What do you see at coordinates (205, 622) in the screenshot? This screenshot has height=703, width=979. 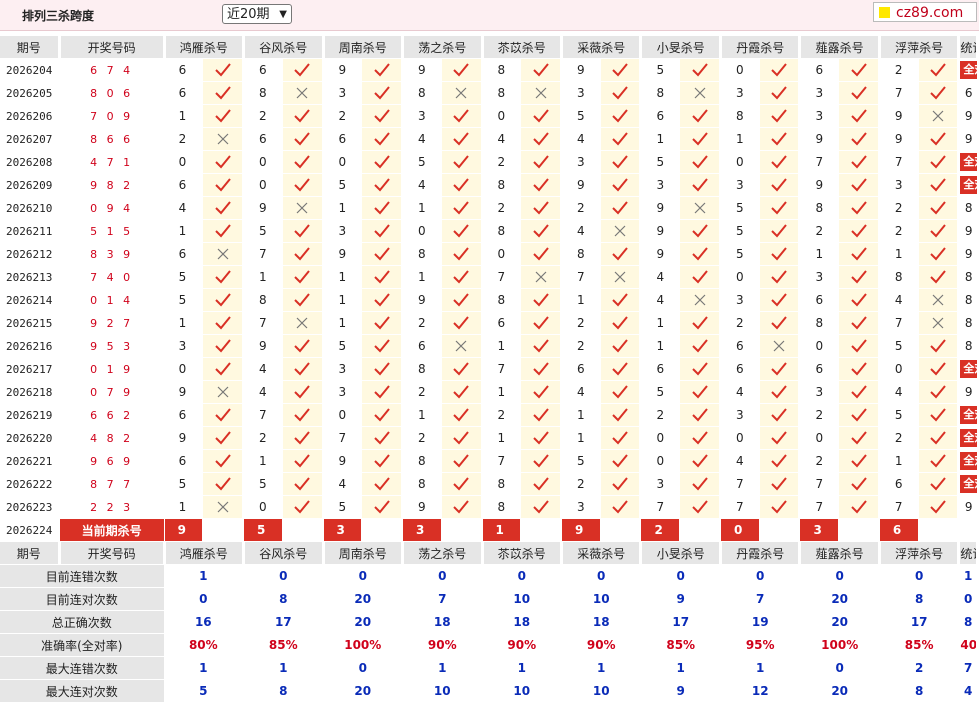 I see `stat-value: 16` at bounding box center [205, 622].